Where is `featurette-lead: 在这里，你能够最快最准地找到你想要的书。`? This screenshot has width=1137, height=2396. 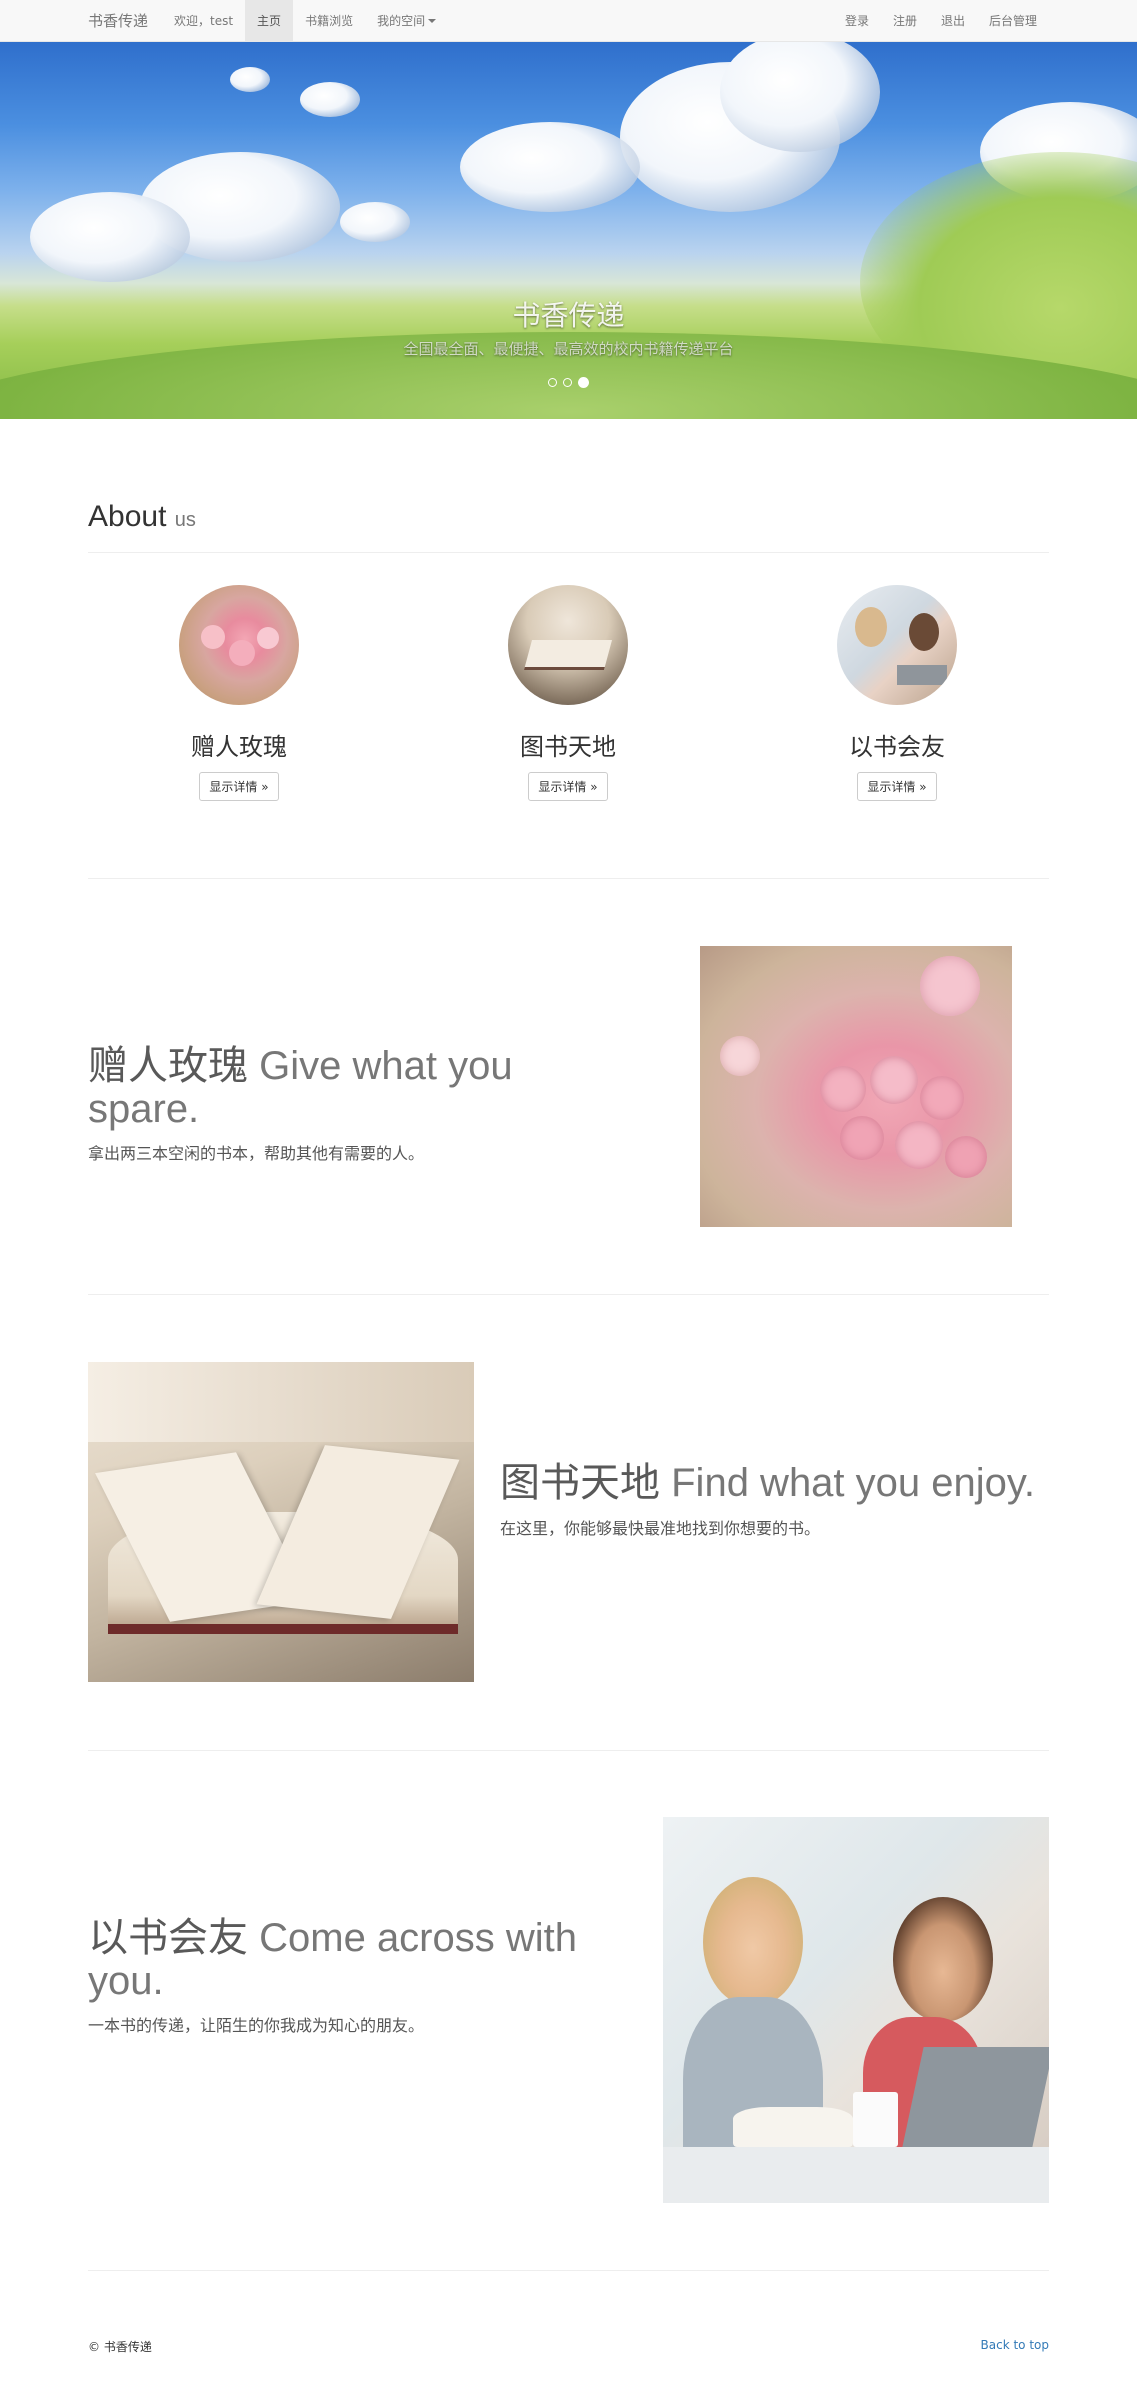
featurette-lead: 在这里，你能够最快最准地找到你想要的书。 is located at coordinates (660, 1528).